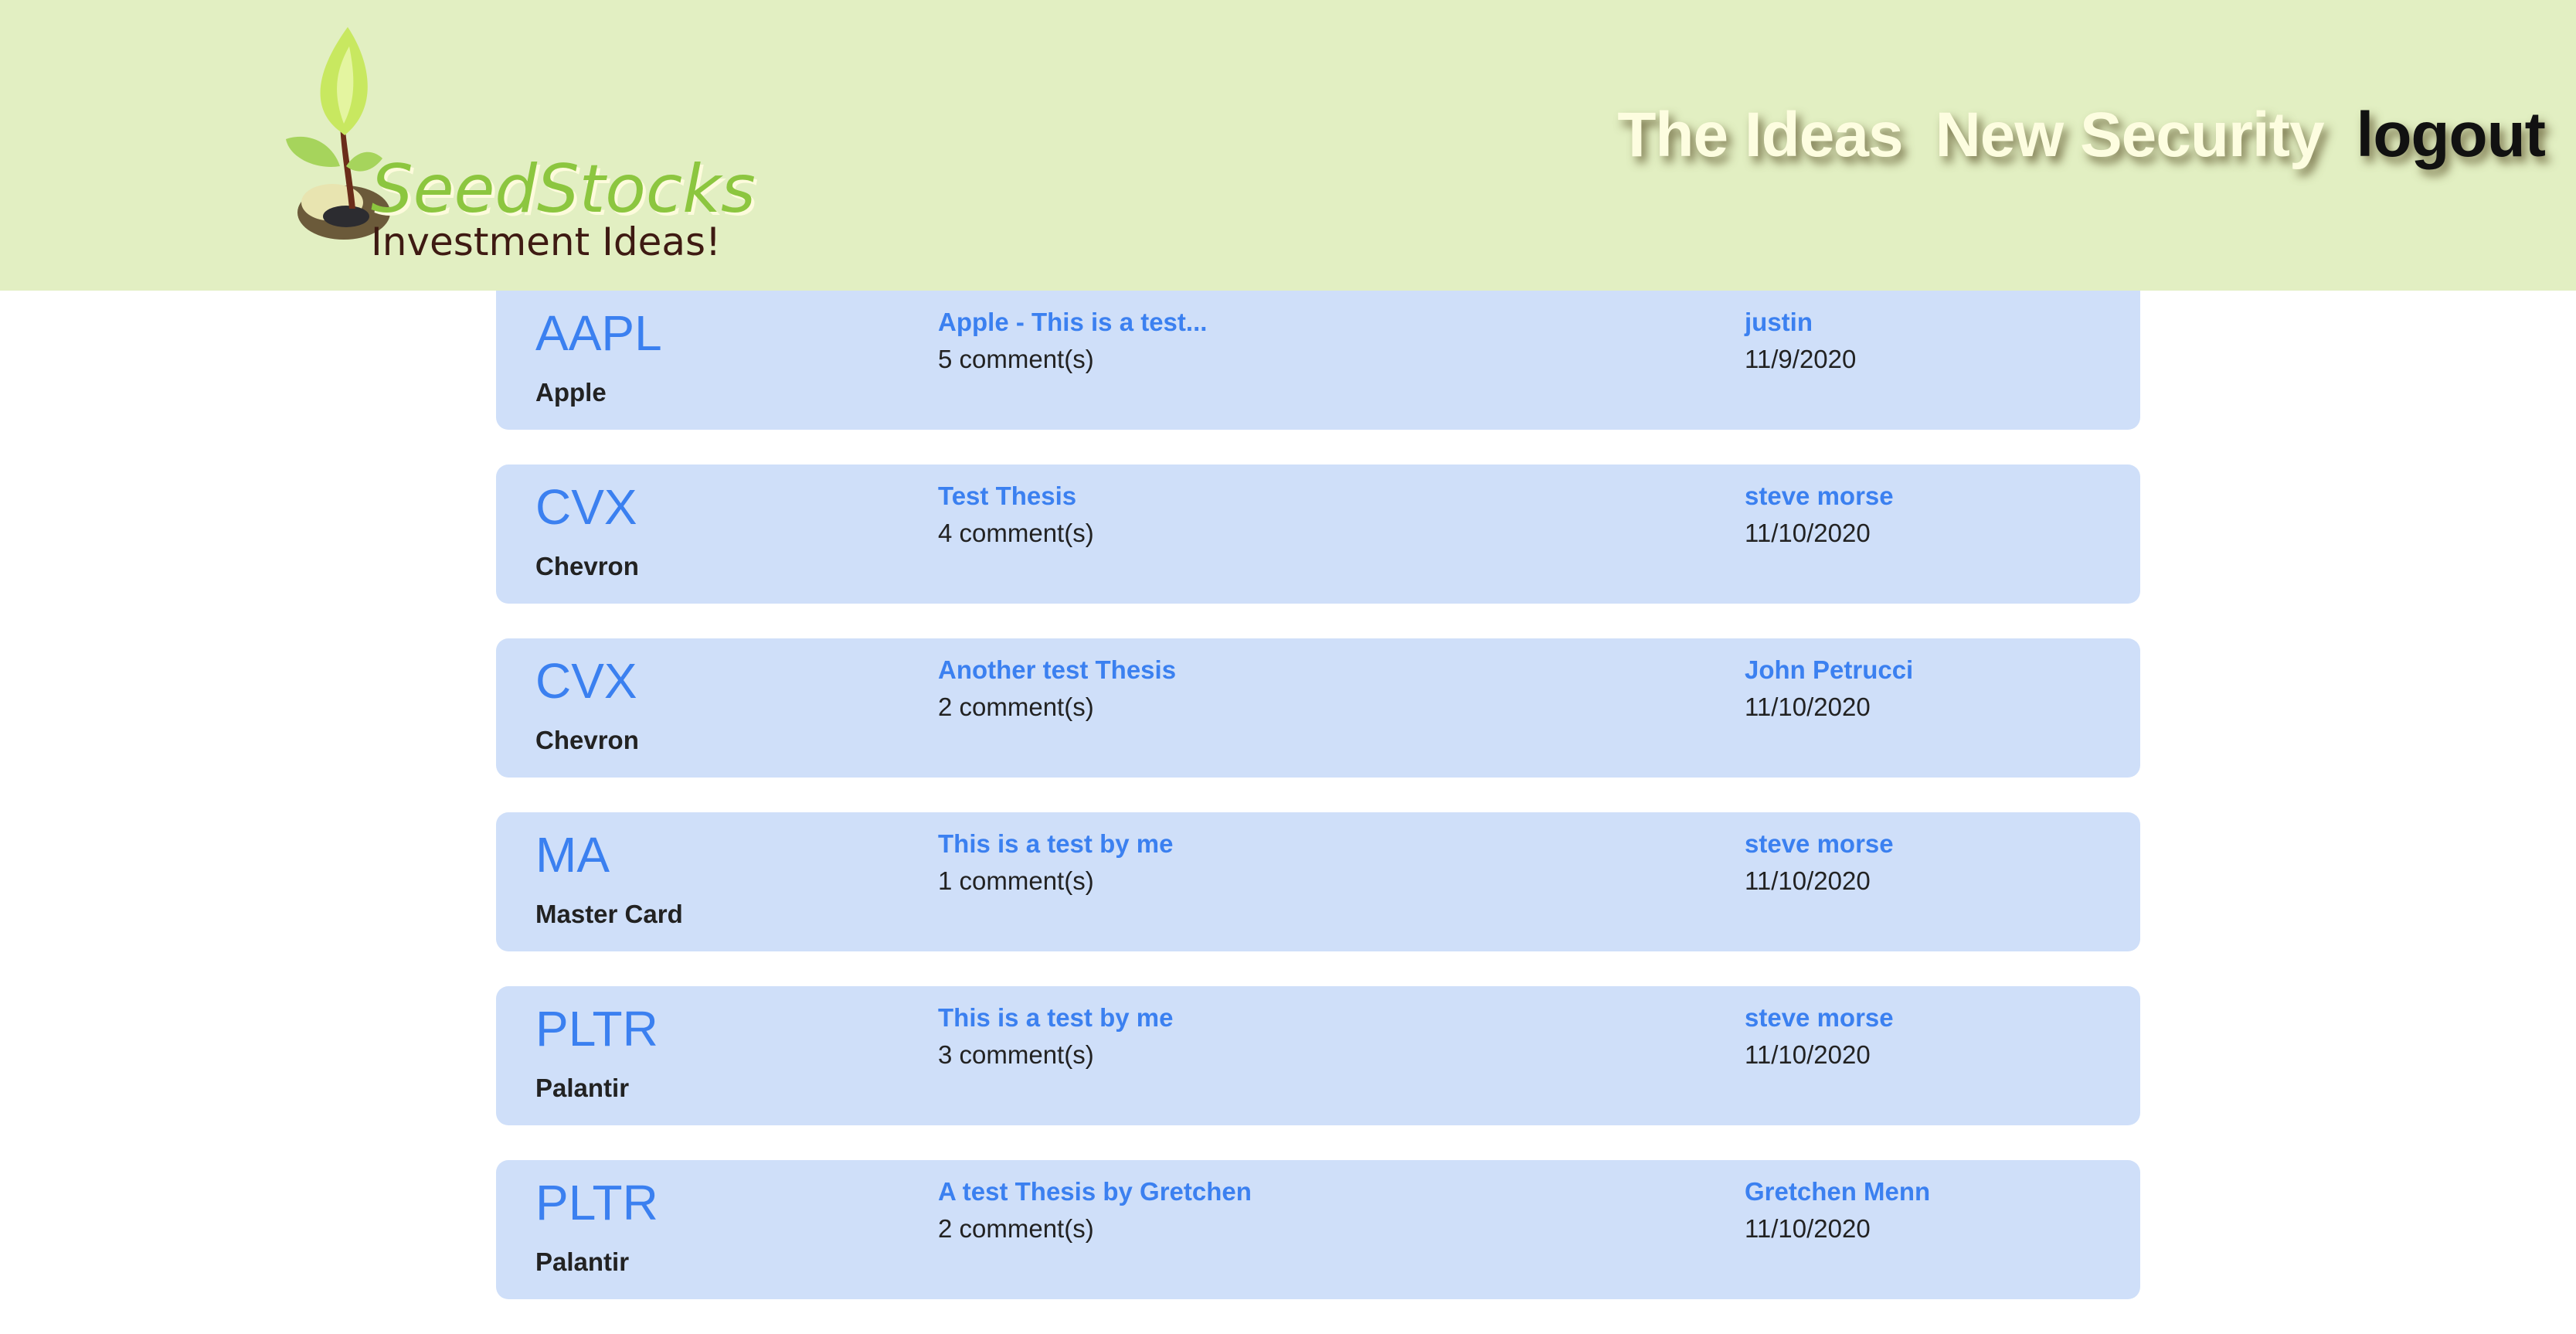 This screenshot has height=1334, width=2576. Describe the element at coordinates (1057, 670) in the screenshot. I see `idea-title-link: Another test Thesis` at that location.